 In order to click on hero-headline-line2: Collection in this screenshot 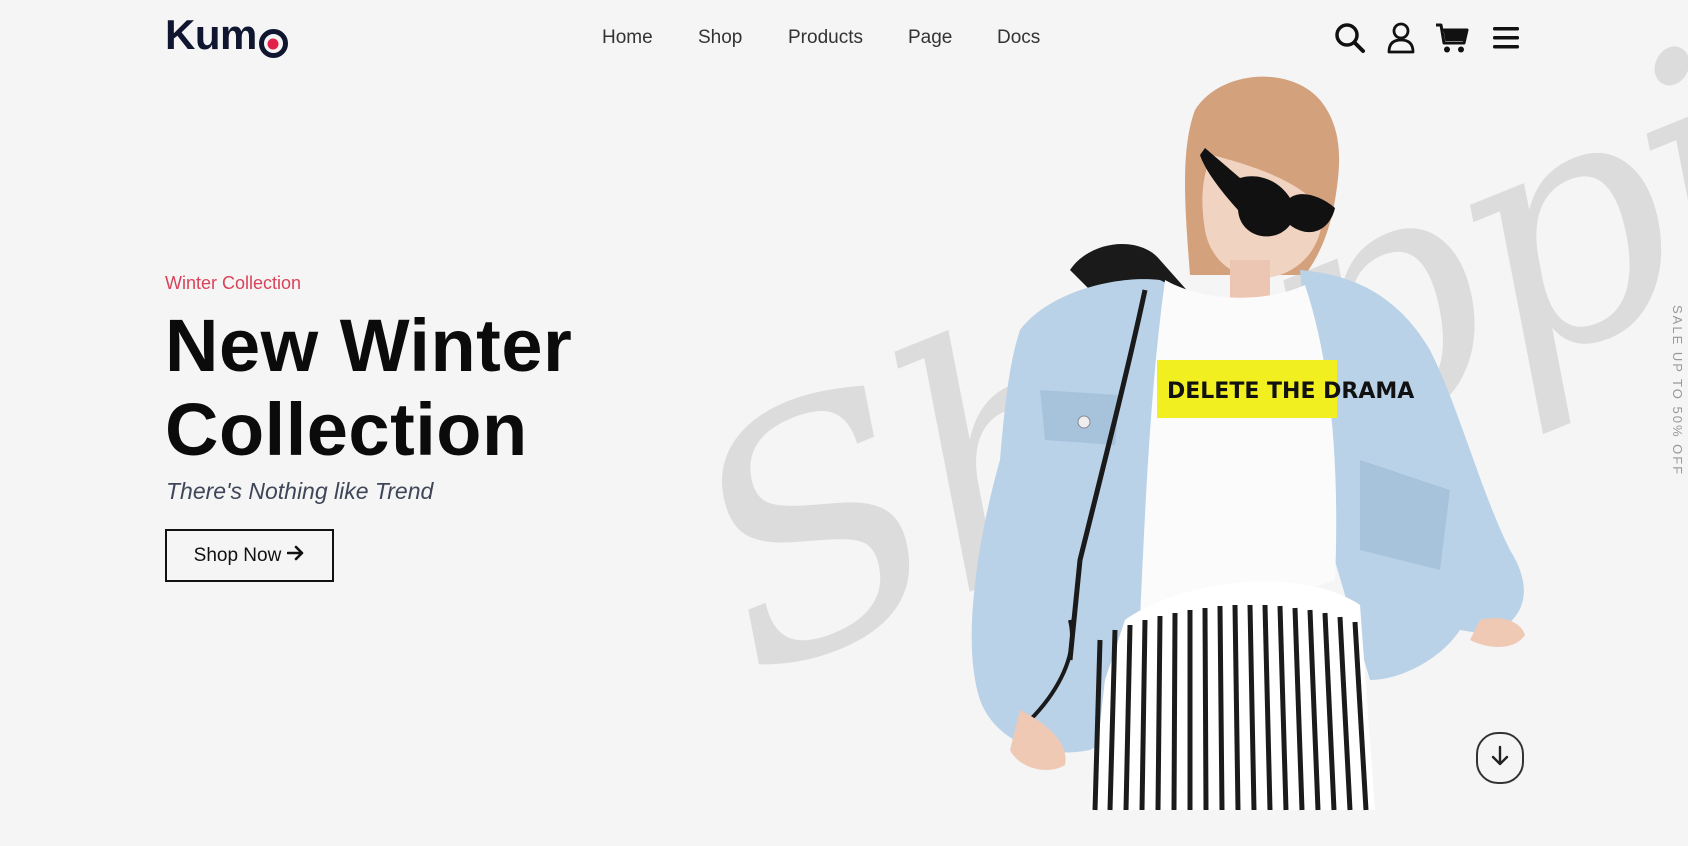, I will do `click(346, 429)`.